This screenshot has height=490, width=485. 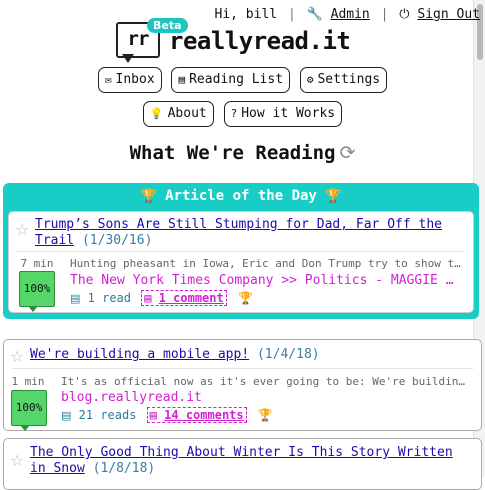 I want to click on aotd-title: Article of the Day, so click(x=241, y=196).